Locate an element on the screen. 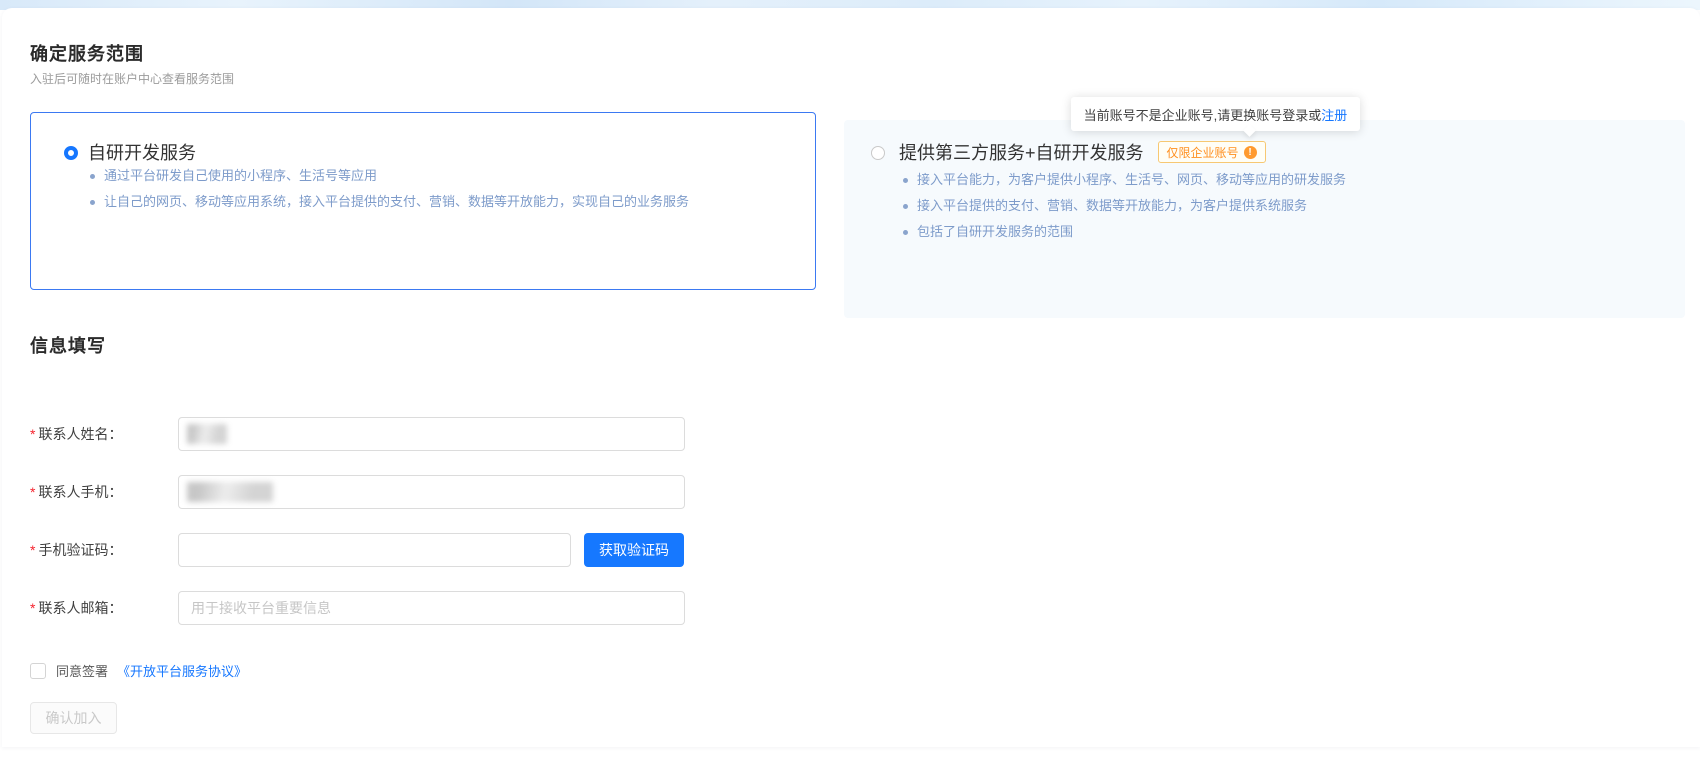  enterprise-only-badge: 仅限企业账号 ! is located at coordinates (1211, 152).